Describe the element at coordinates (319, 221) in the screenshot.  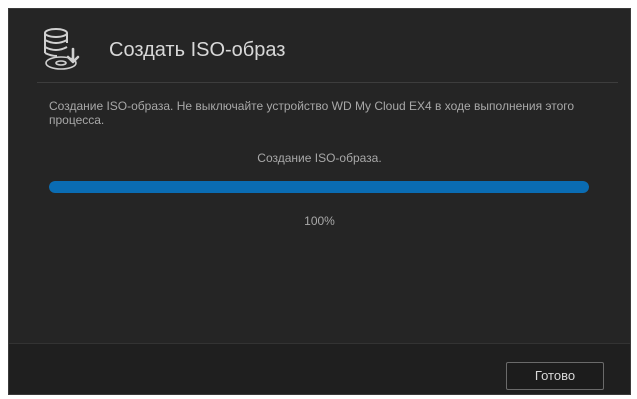
I see `progress-percent: 100%` at that location.